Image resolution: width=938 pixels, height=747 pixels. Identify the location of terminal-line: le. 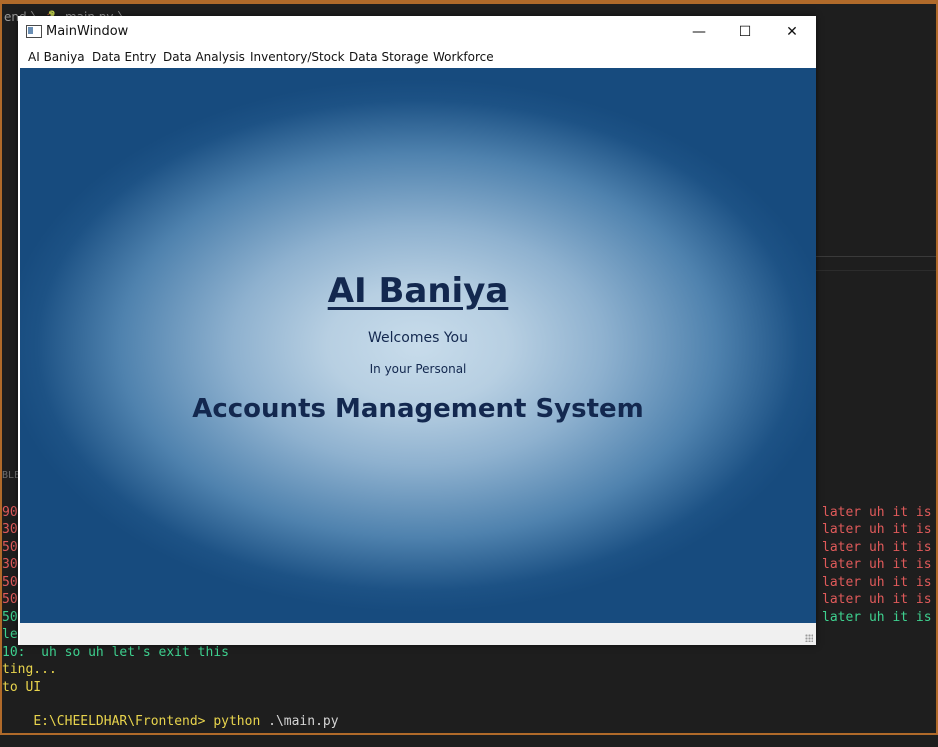
(10, 634).